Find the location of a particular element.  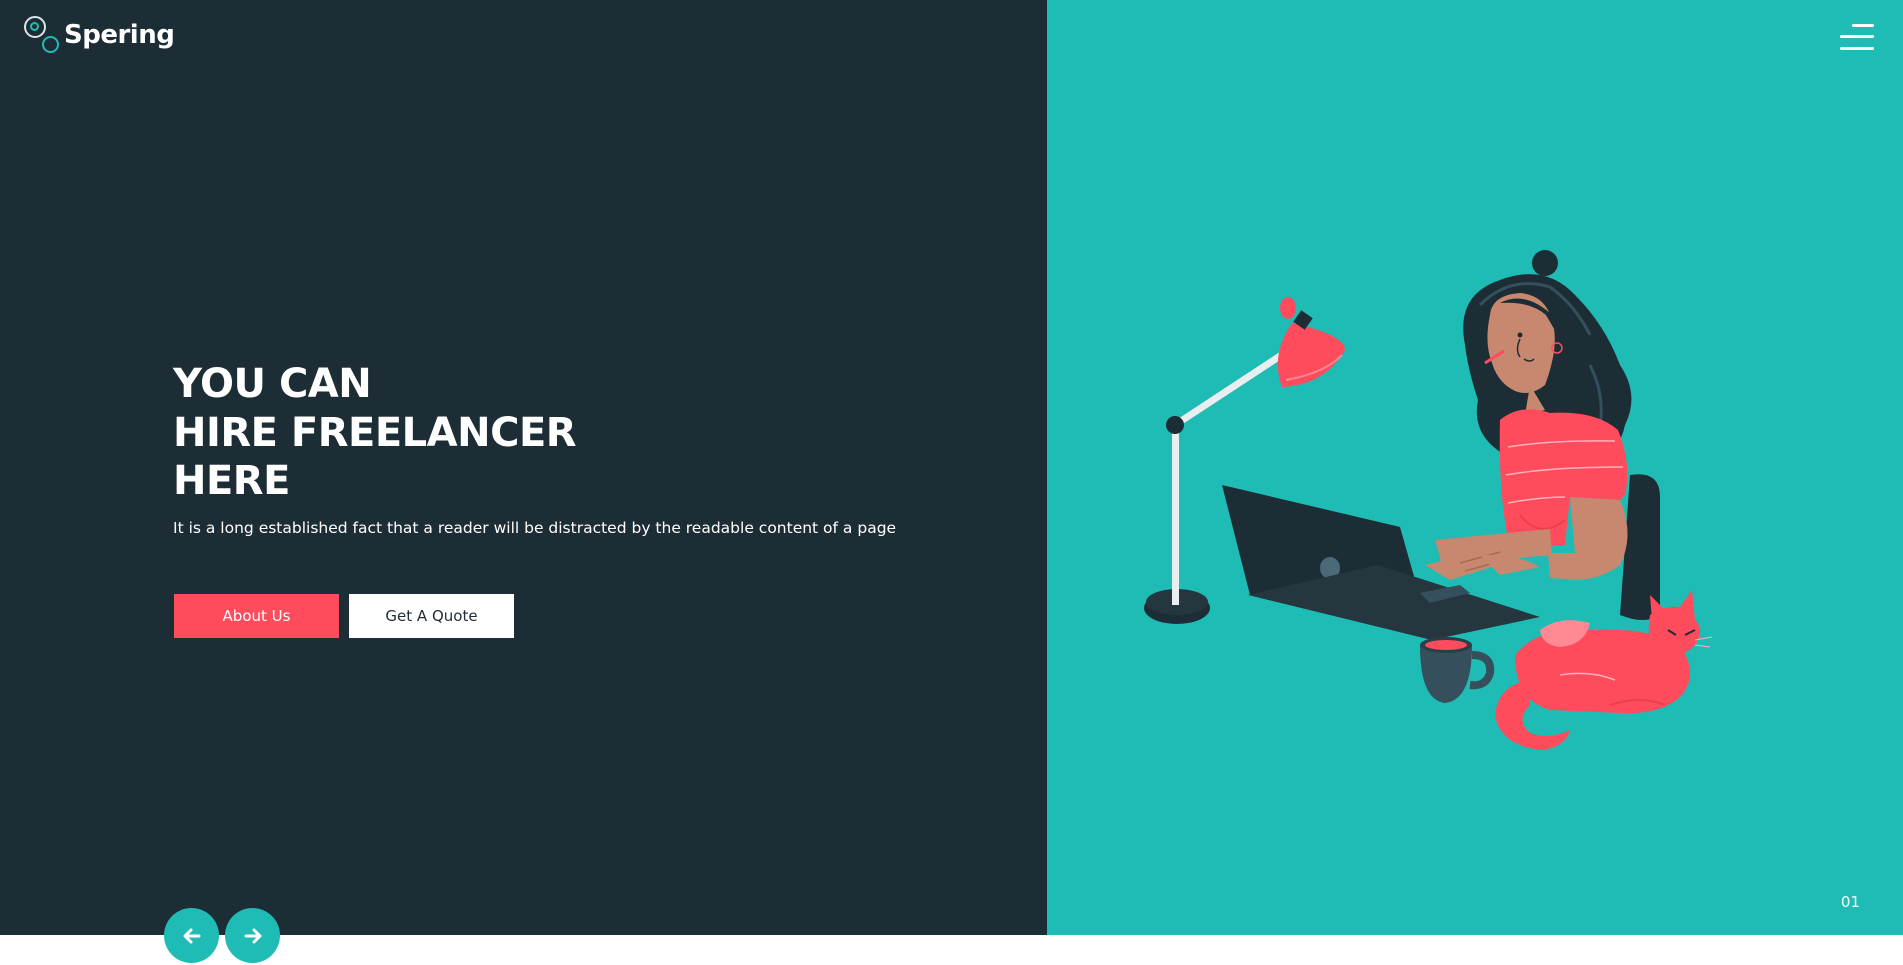

get-a-quote-button: Get A Quote is located at coordinates (431, 616).